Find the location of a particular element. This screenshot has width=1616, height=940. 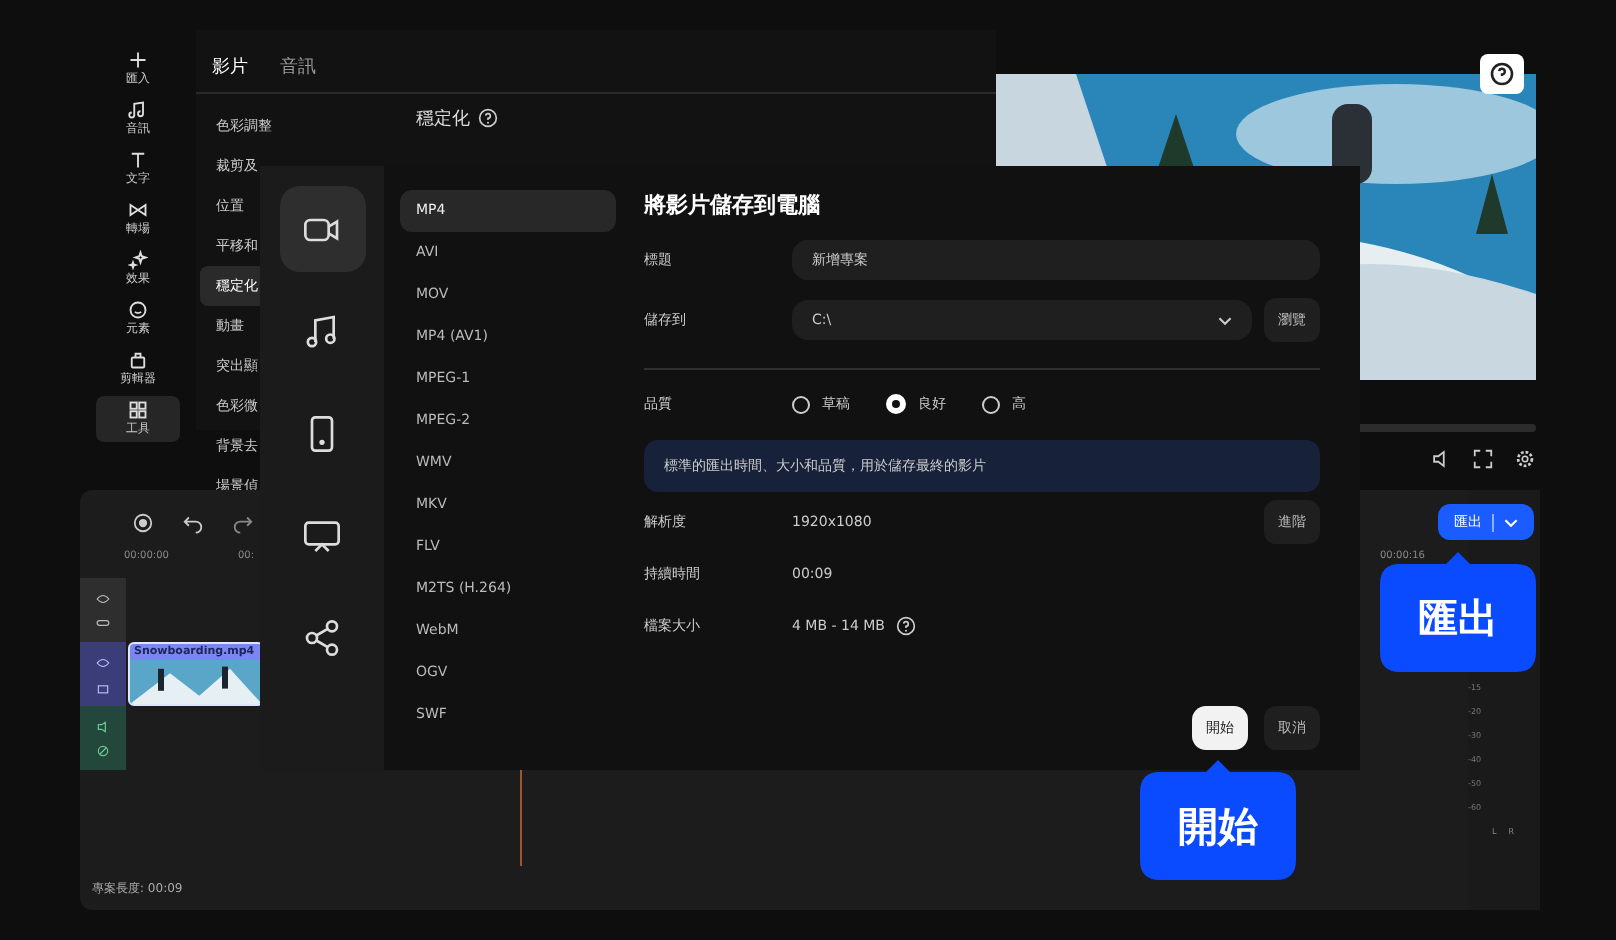

settings-icon is located at coordinates (1525, 459).